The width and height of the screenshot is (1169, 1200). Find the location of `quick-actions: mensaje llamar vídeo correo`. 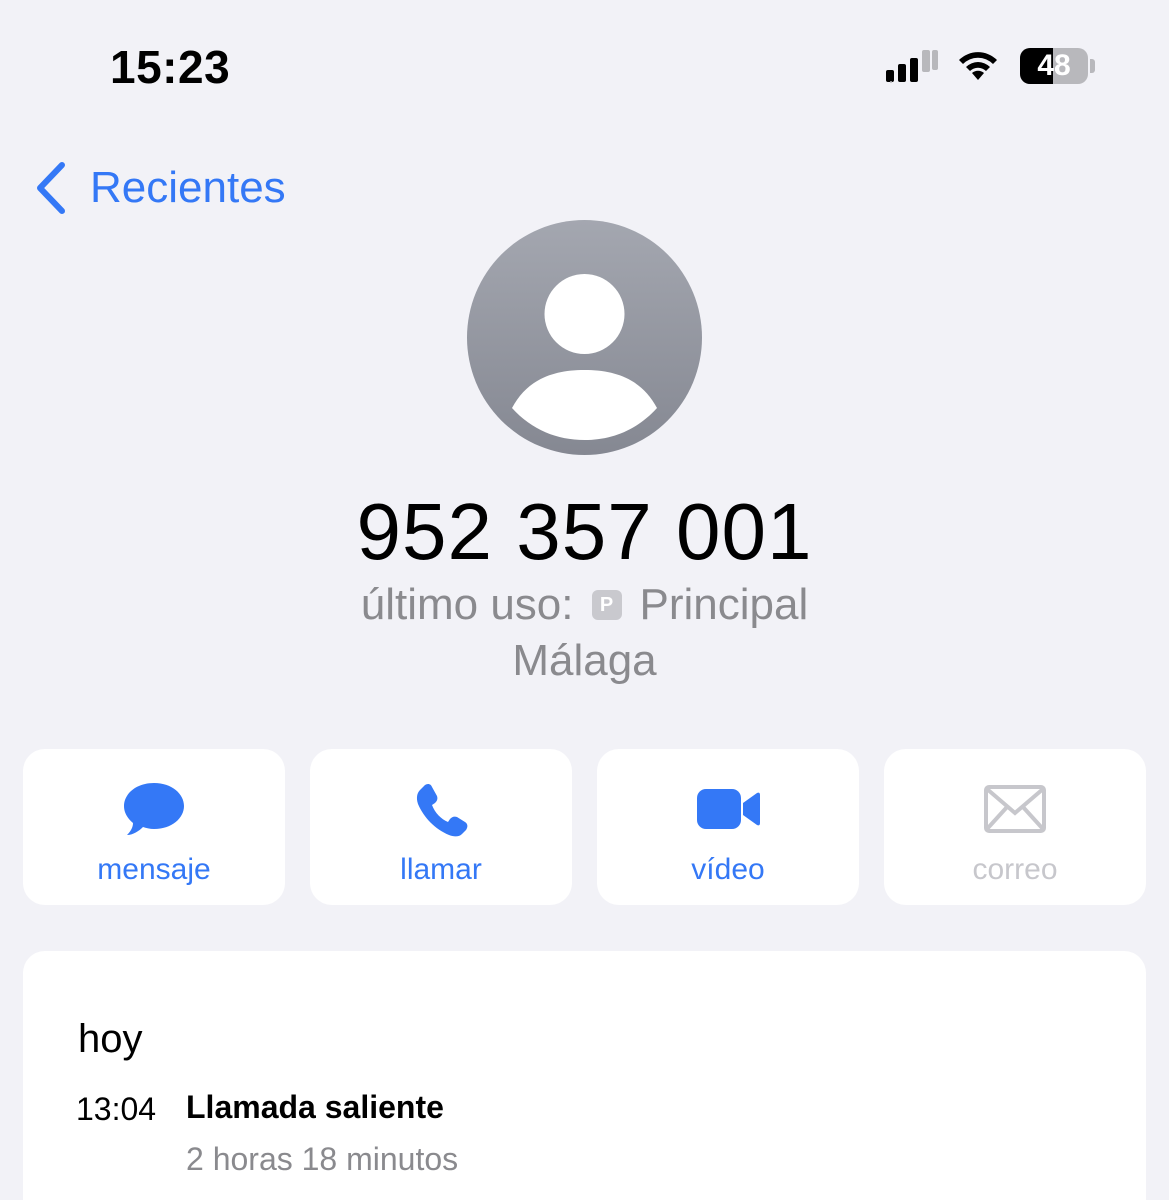

quick-actions: mensaje llamar vídeo correo is located at coordinates (584, 827).